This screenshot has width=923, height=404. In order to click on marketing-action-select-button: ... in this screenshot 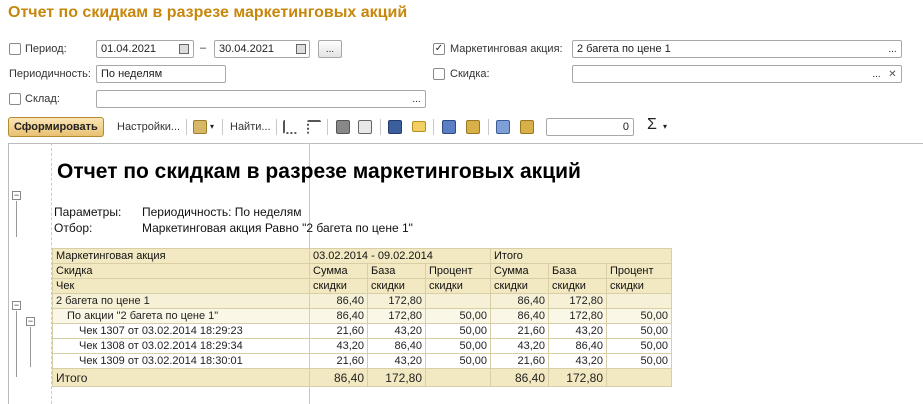, I will do `click(892, 49)`.